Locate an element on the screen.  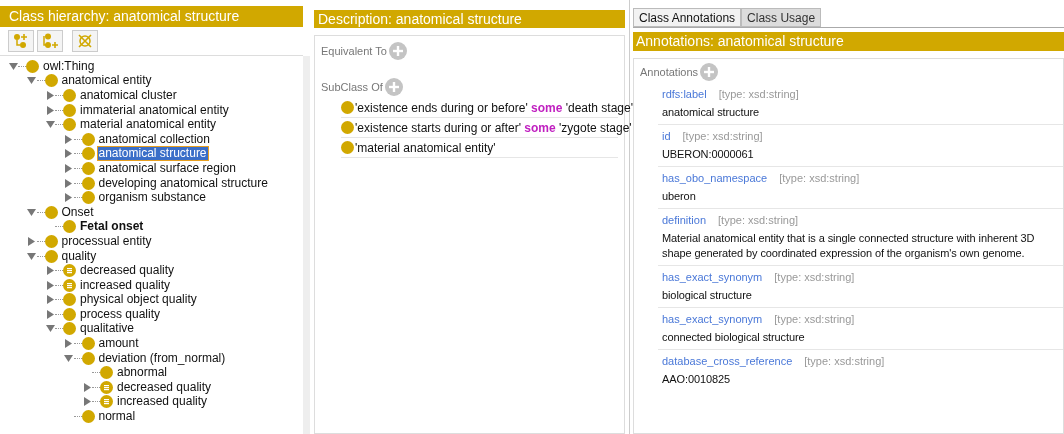
annotation-property: id is located at coordinates (666, 136).